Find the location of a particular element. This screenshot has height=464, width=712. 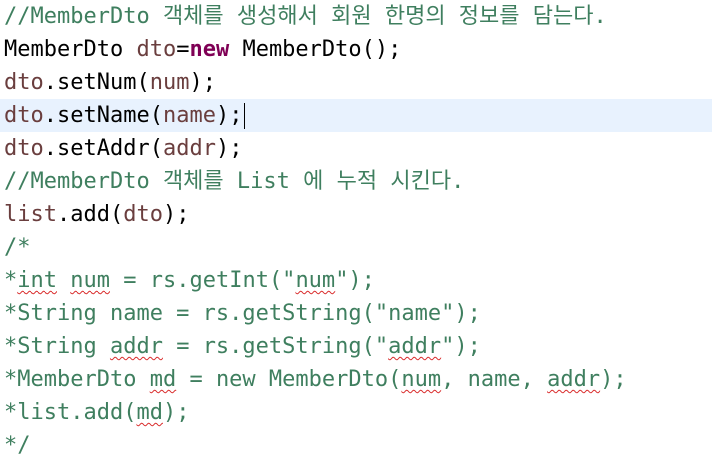

code-line-14: */ is located at coordinates (356, 445).